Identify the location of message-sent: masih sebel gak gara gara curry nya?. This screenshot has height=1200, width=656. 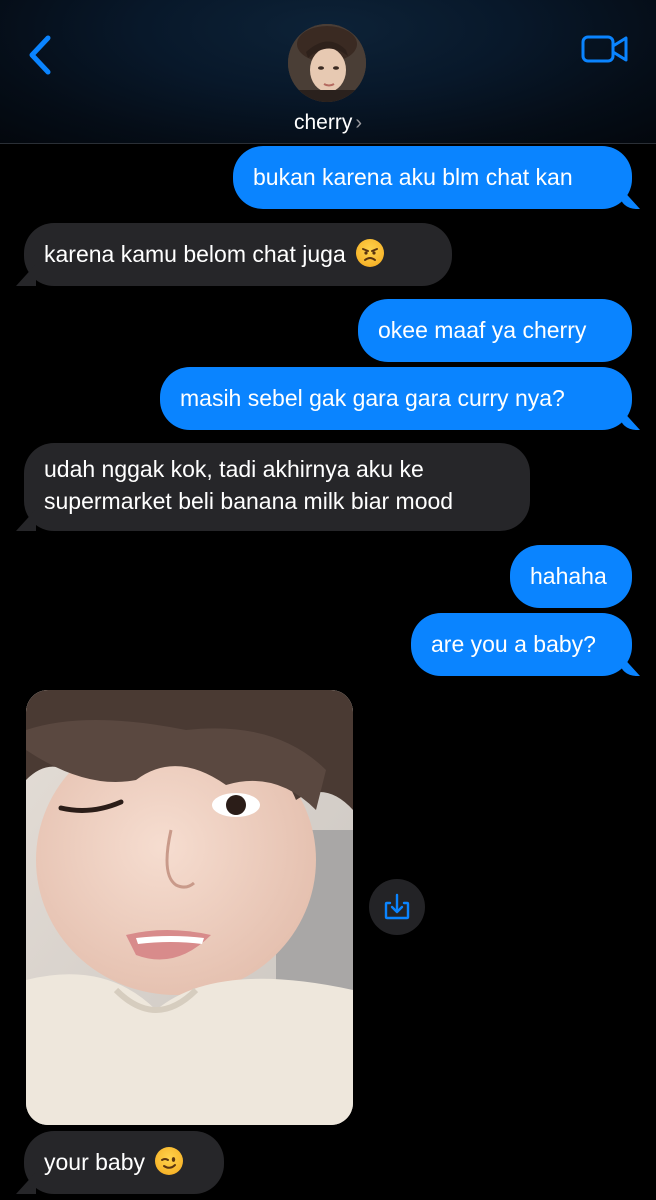
(396, 398).